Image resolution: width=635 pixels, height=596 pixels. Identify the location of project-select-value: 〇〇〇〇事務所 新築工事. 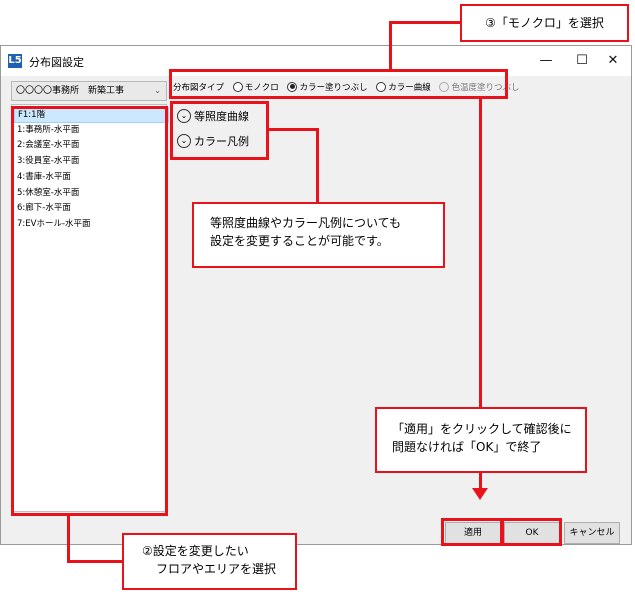
(70, 91).